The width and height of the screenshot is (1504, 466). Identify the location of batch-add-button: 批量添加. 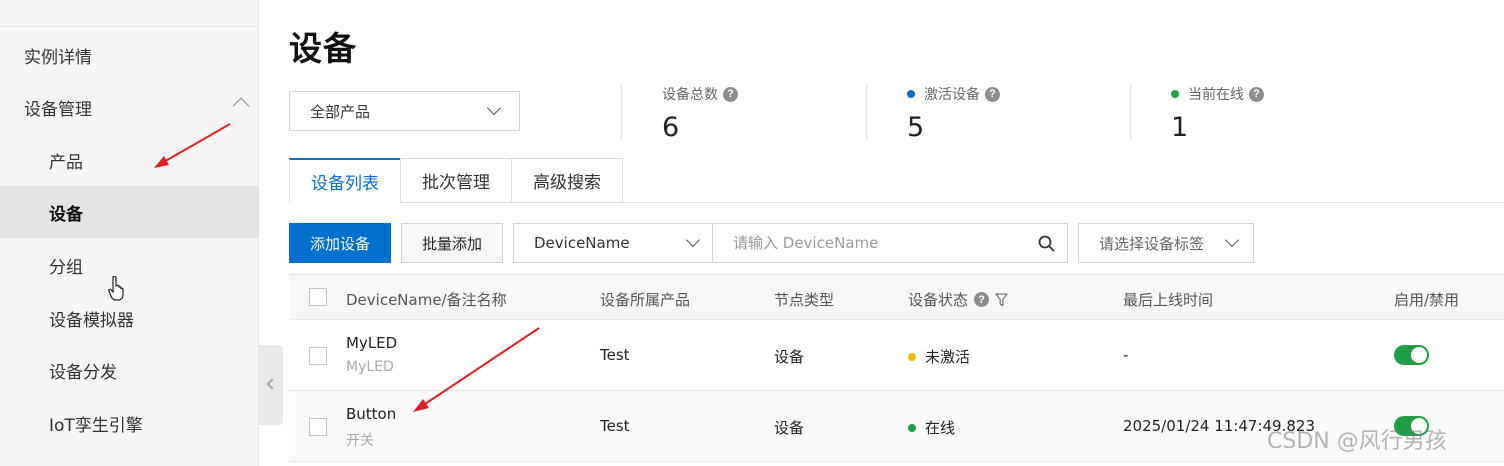
(452, 243).